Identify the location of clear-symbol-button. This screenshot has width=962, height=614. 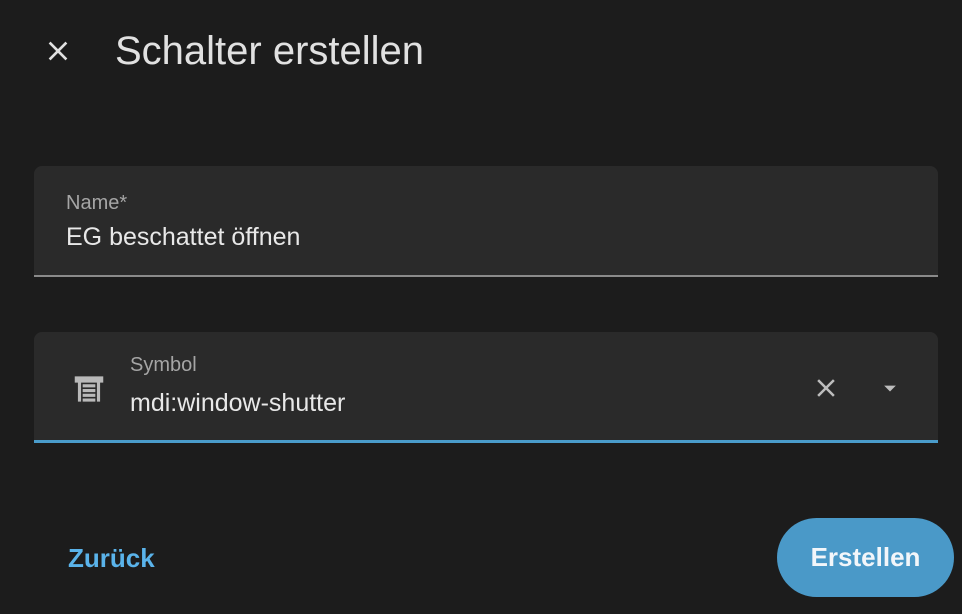
(826, 388).